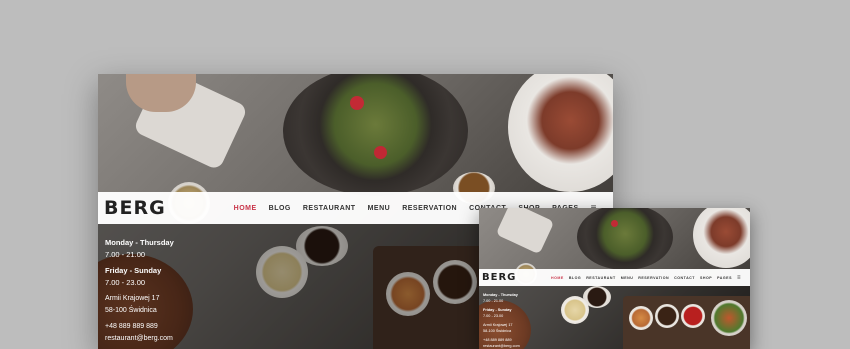 Image resolution: width=850 pixels, height=349 pixels. Describe the element at coordinates (641, 318) in the screenshot. I see `fries-dish-image` at that location.